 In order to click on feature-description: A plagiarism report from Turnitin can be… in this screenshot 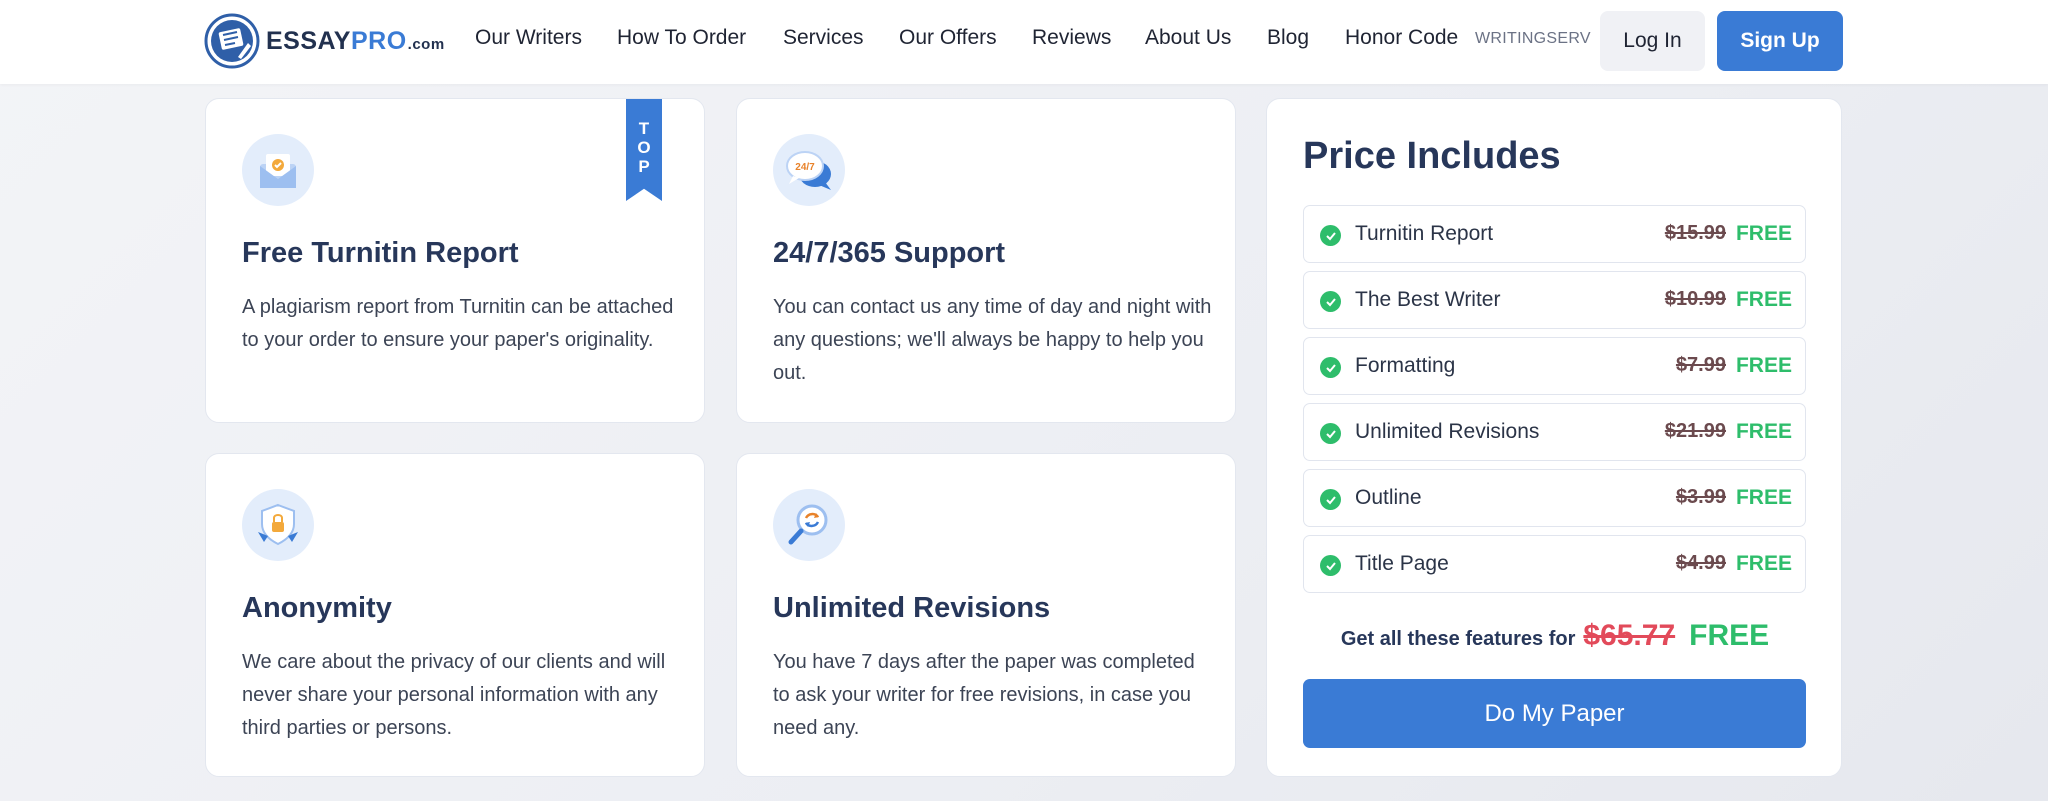, I will do `click(458, 323)`.